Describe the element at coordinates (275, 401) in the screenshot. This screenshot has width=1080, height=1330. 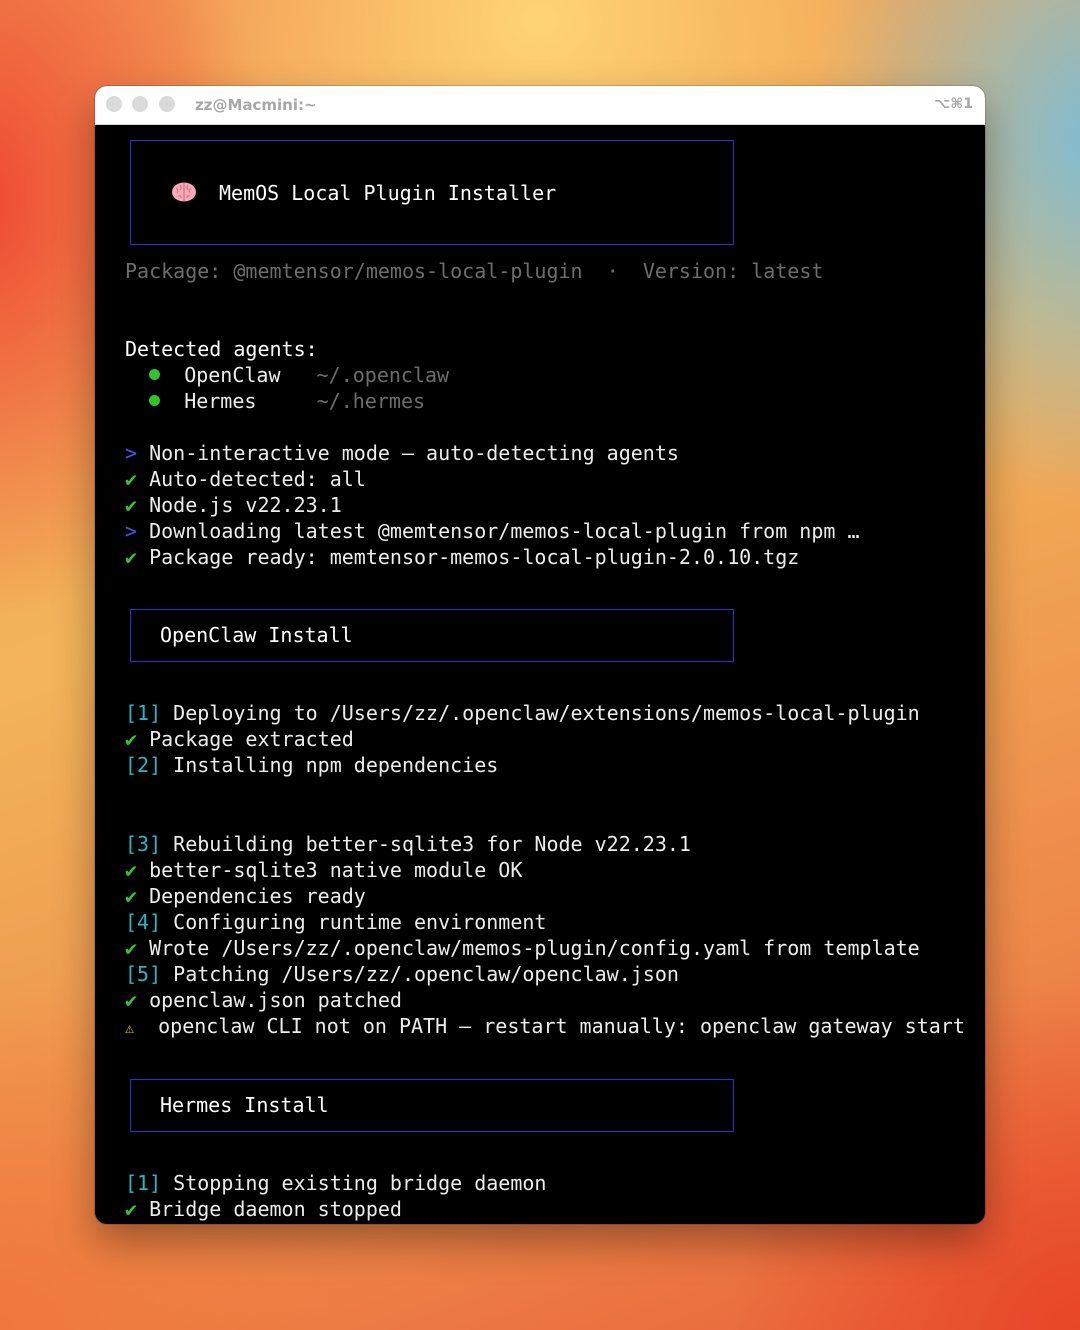
I see `agent-row: Hermes ~/.hermes` at that location.